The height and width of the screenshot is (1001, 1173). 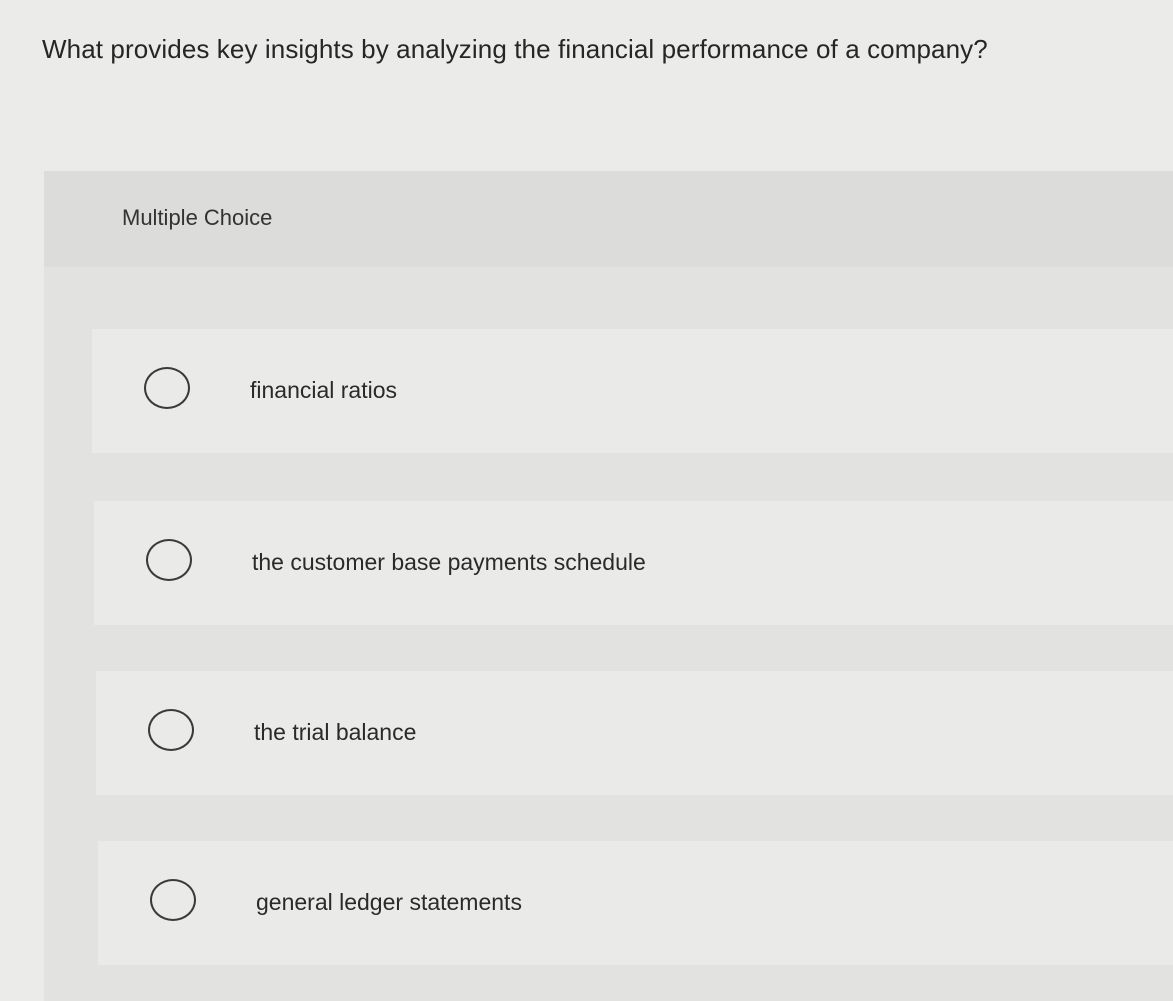 What do you see at coordinates (632, 391) in the screenshot?
I see `answer-option: financial ratios` at bounding box center [632, 391].